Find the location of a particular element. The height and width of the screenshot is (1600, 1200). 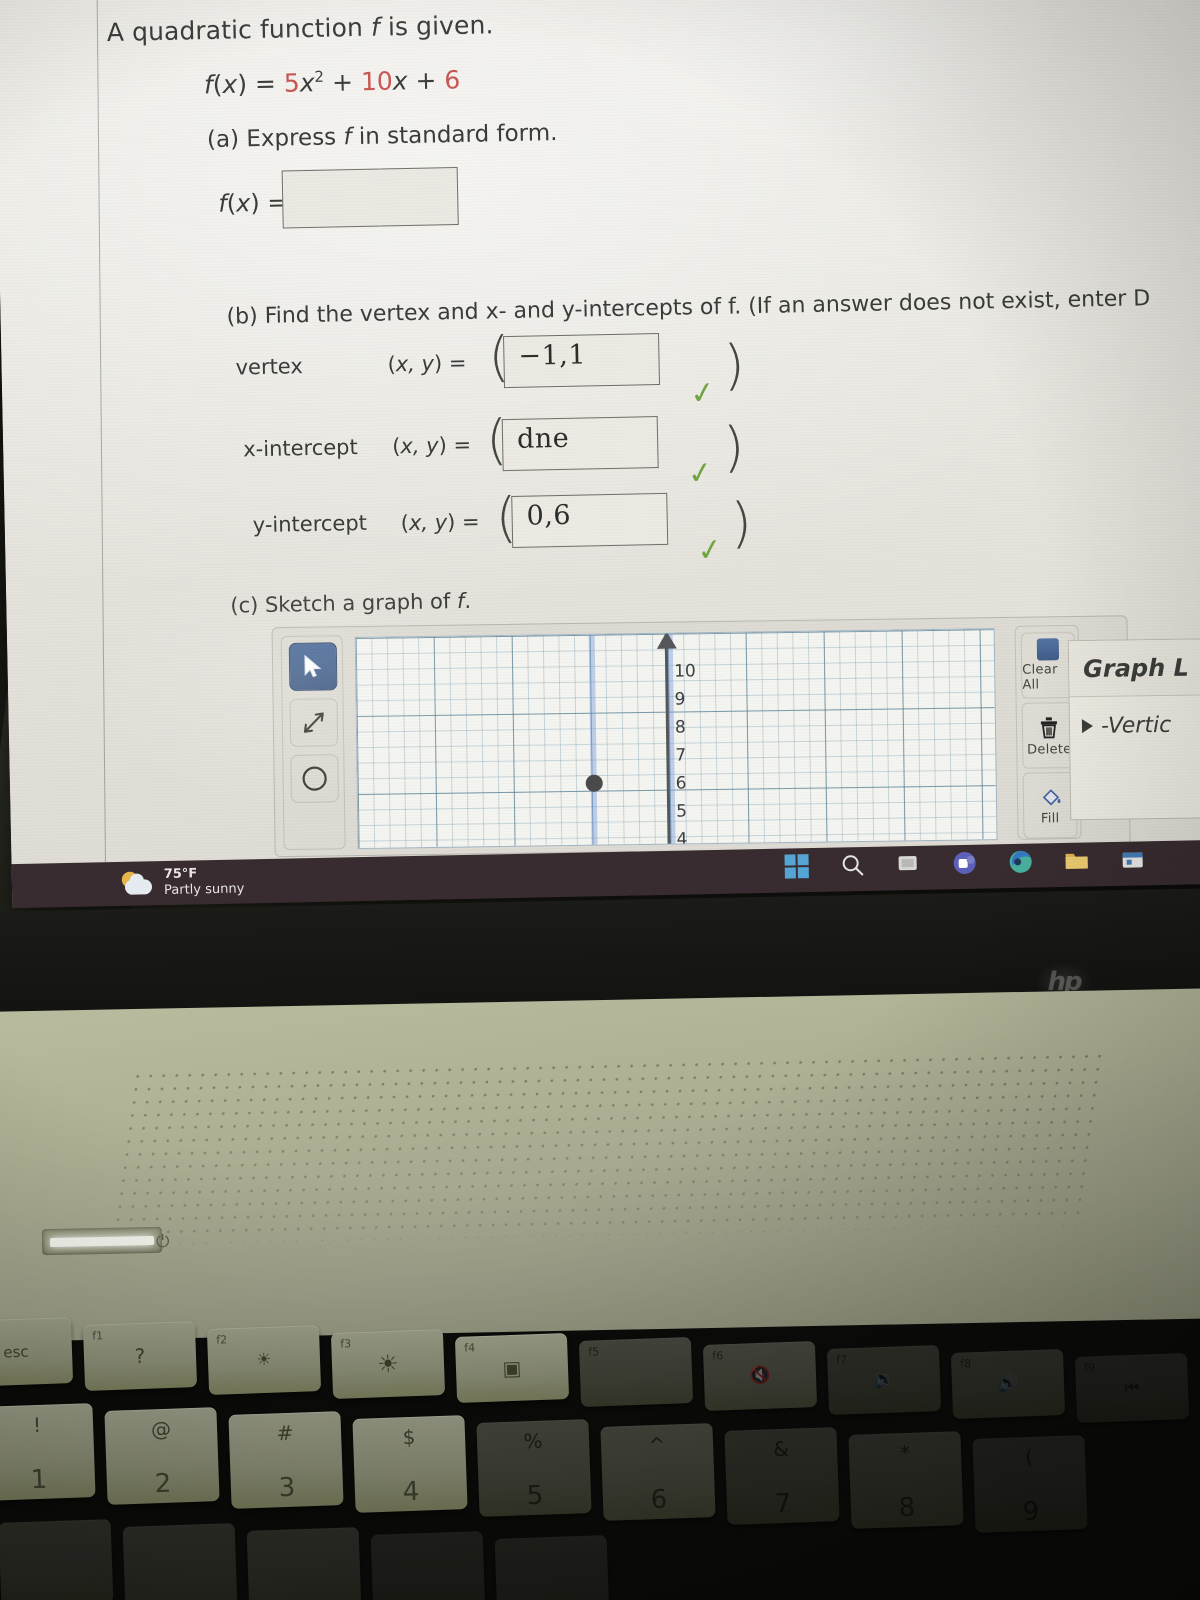

key-f4-display: f4 ▣ is located at coordinates (512, 1368).